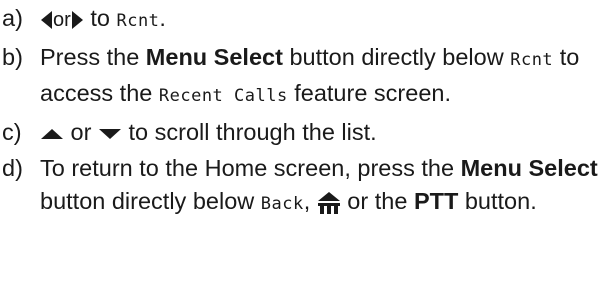 The image size is (615, 281). What do you see at coordinates (110, 134) in the screenshot?
I see `down-arrow-icon` at bounding box center [110, 134].